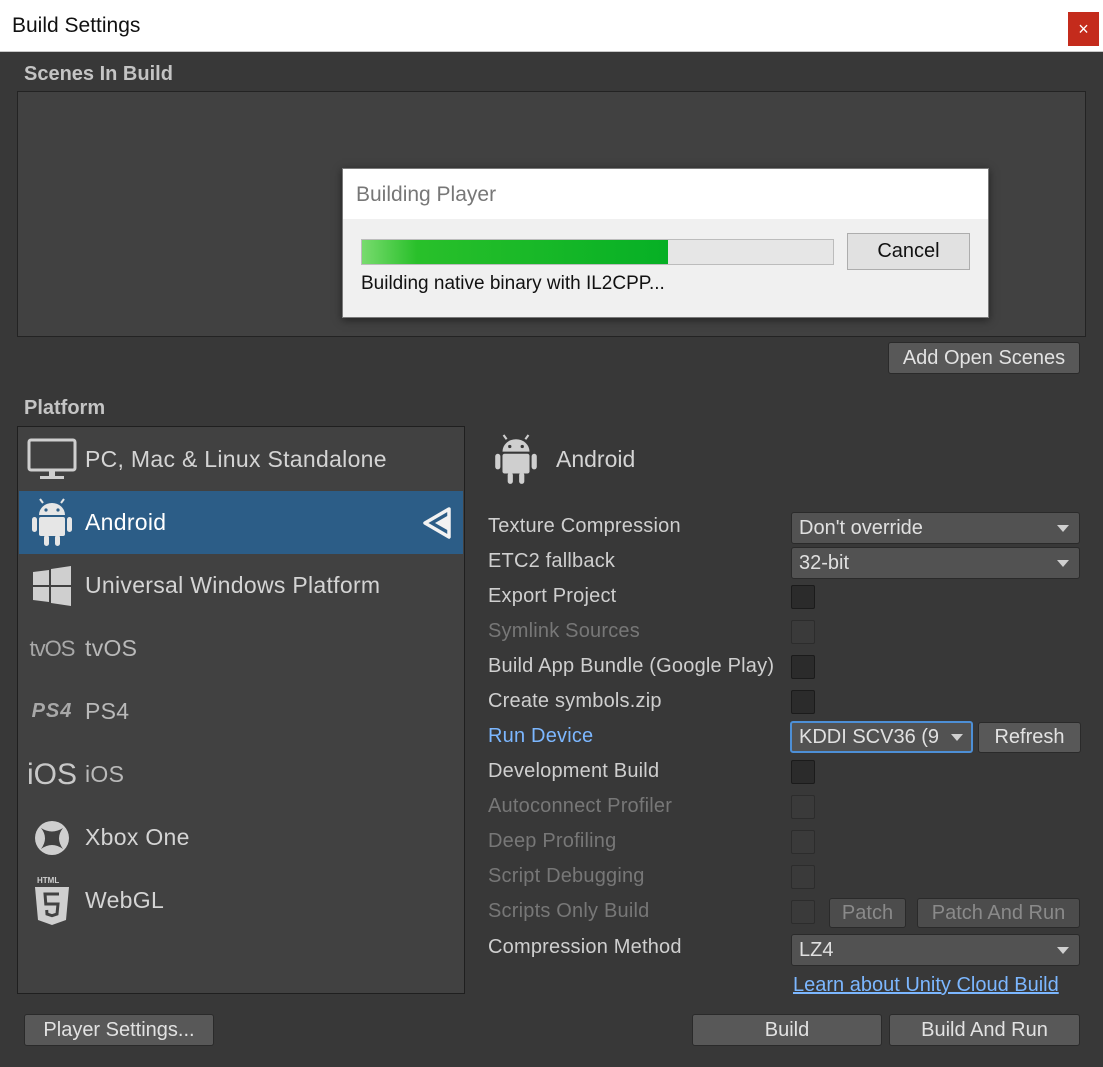  I want to click on development-build-label: Development Build, so click(574, 771).